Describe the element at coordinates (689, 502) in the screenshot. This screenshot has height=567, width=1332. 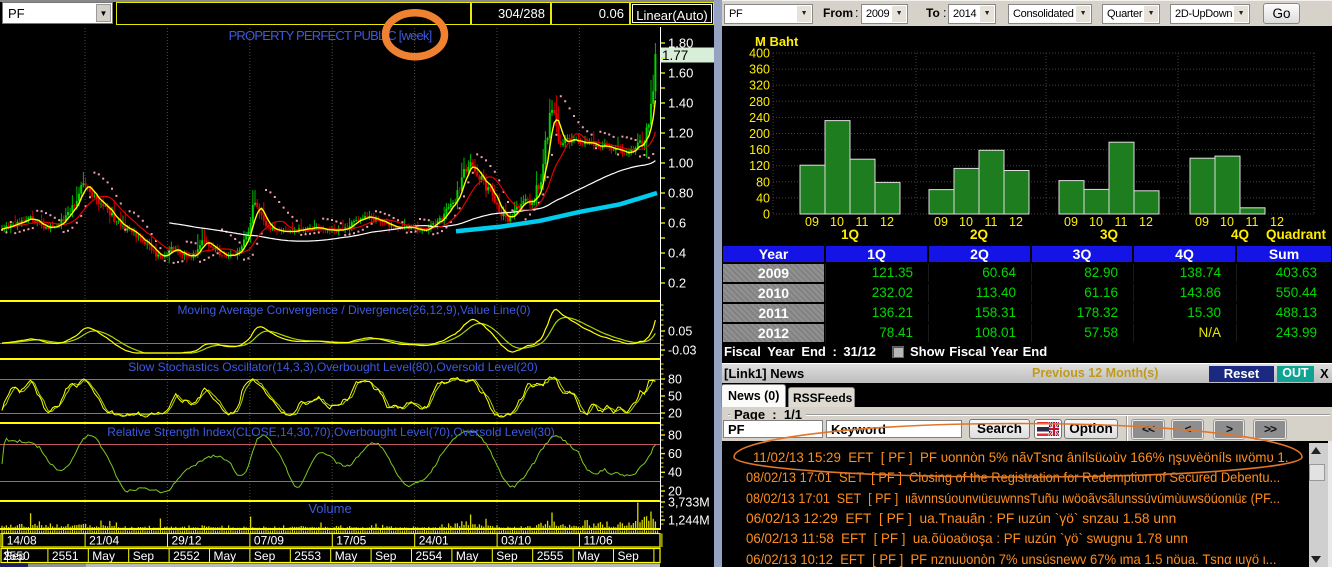
I see `svg-text: 3,733M` at that location.